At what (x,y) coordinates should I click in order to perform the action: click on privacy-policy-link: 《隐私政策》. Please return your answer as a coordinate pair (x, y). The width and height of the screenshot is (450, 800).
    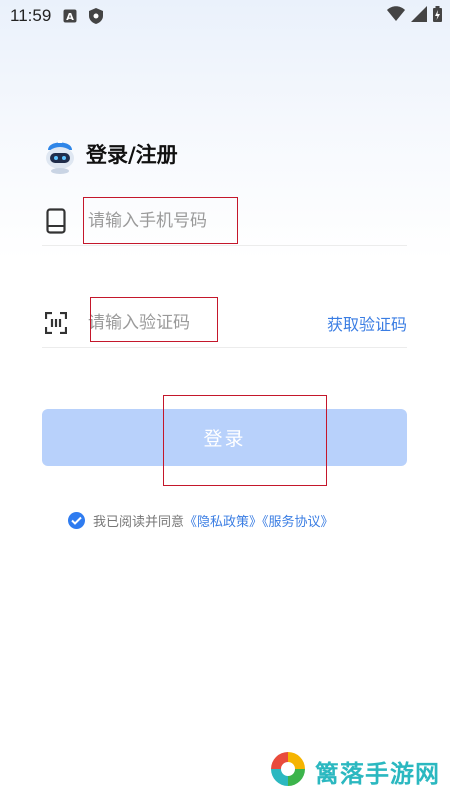
    Looking at the image, I should click on (223, 522).